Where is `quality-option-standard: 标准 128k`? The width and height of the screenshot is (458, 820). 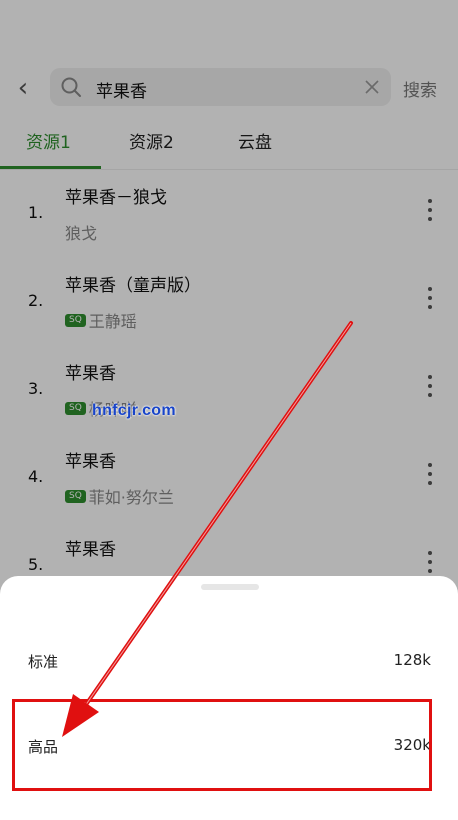
quality-option-standard: 标准 128k is located at coordinates (229, 661).